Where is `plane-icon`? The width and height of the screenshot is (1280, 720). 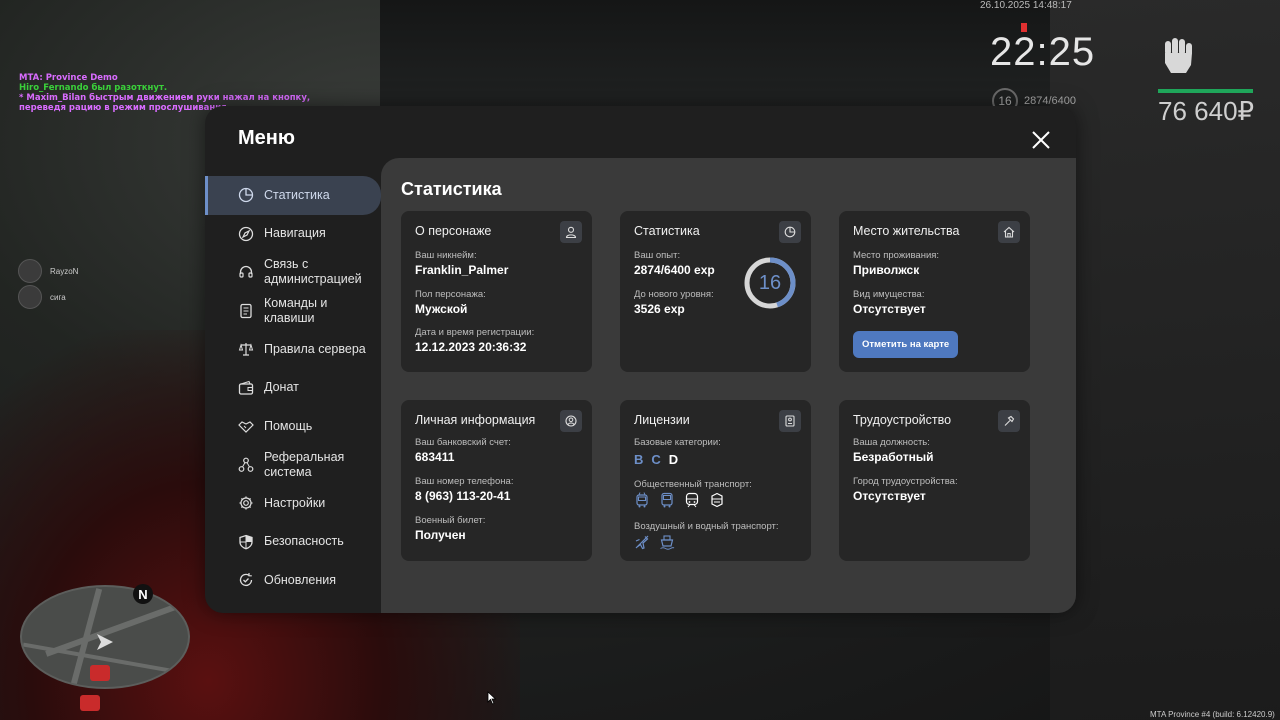 plane-icon is located at coordinates (642, 544).